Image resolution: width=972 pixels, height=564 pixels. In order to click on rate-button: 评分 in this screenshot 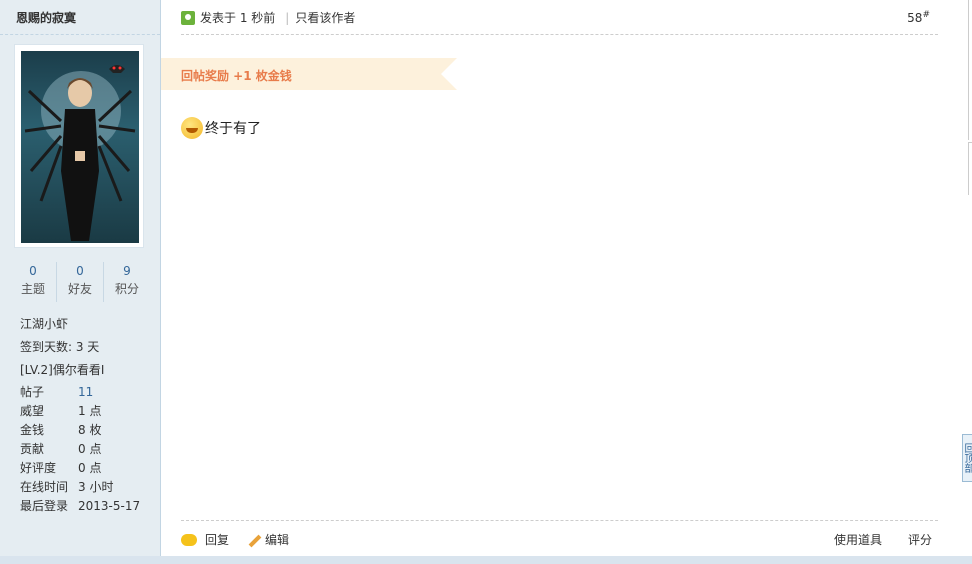, I will do `click(920, 539)`.